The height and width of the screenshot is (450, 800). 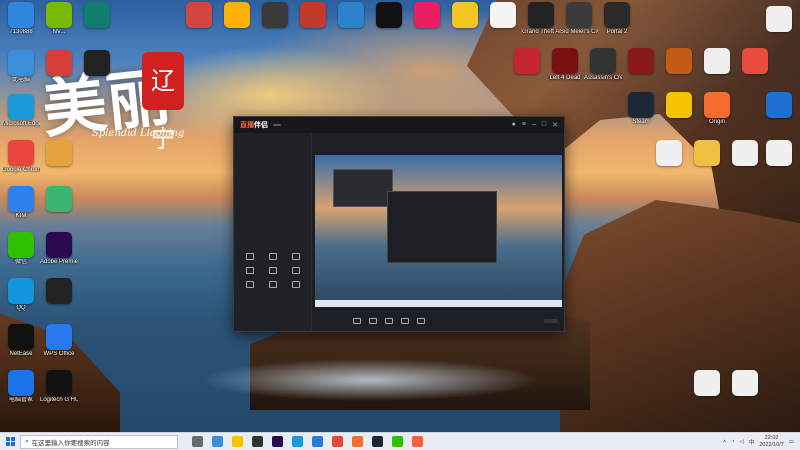 I want to click on origin-icon, so click(x=357, y=441).